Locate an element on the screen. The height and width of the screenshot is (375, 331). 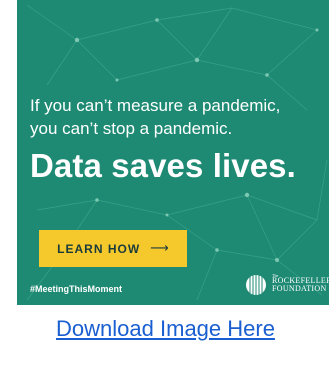
tagline-line-2: you can’t stop a pandemic. is located at coordinates (131, 128).